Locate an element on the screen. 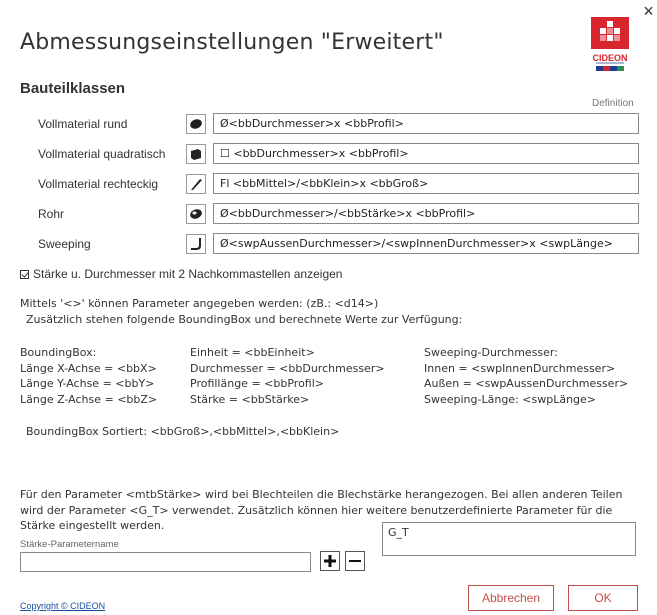  decimal-checkbox is located at coordinates (24, 274).